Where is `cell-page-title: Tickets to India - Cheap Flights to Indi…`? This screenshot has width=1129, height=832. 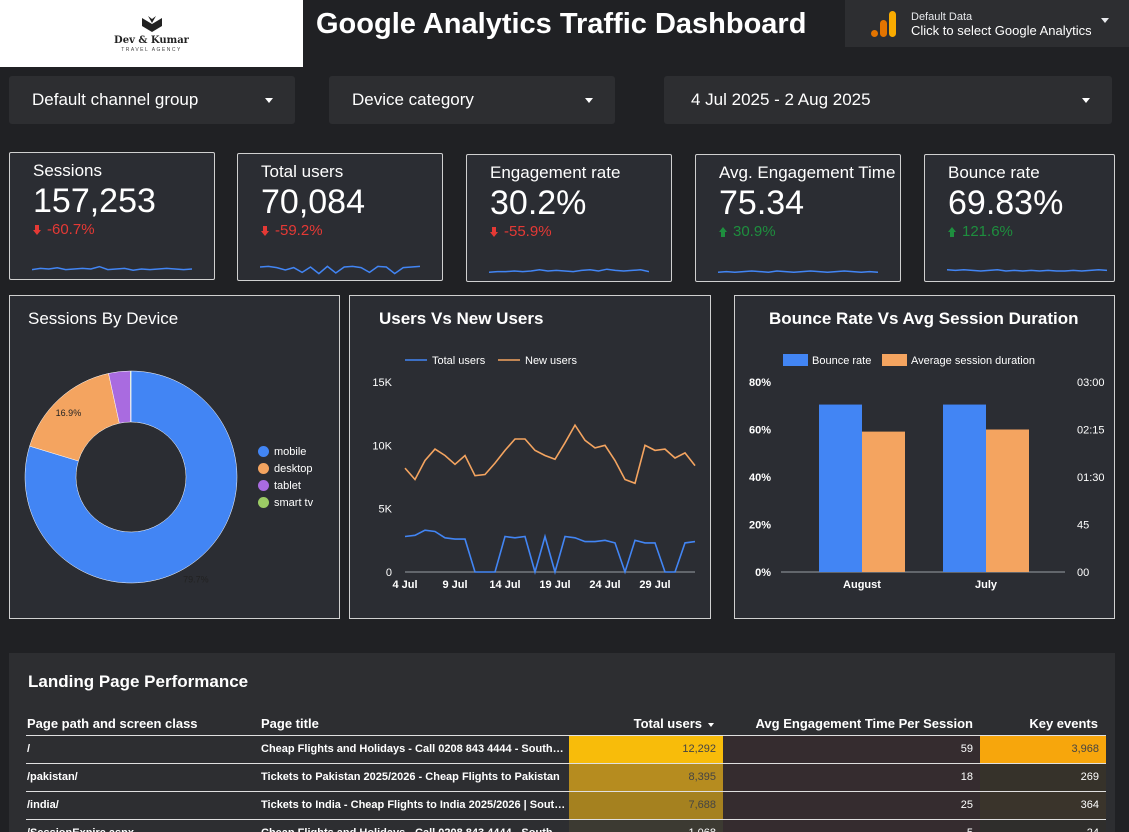 cell-page-title: Tickets to India - Cheap Flights to Indi… is located at coordinates (413, 805).